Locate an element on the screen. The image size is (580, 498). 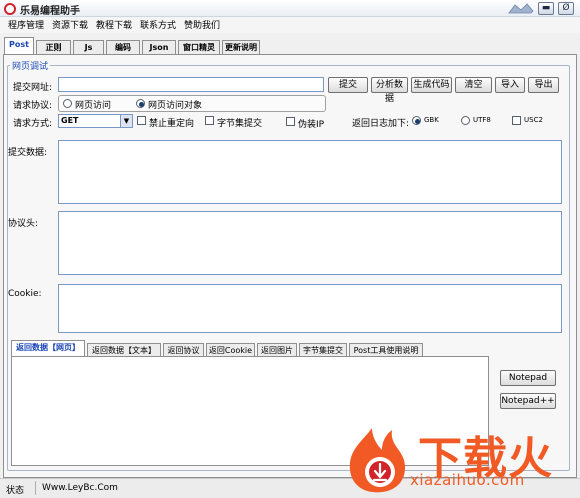
notepad-button: Notepad is located at coordinates (528, 378).